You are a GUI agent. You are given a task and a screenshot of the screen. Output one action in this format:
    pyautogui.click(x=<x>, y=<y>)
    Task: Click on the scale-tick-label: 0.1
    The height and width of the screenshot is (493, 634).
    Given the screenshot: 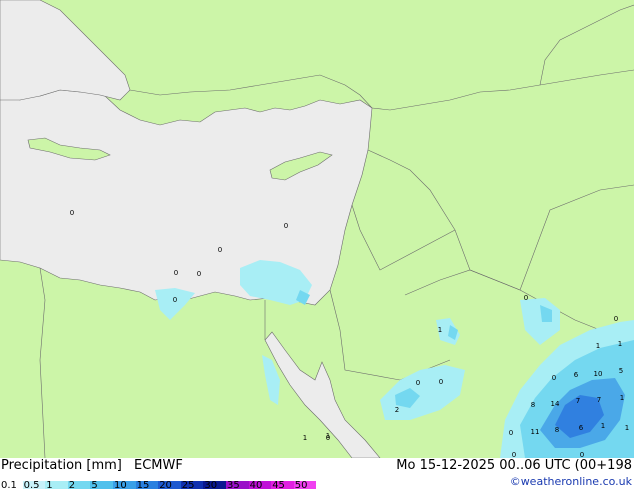 What is the action you would take?
    pyautogui.click(x=9, y=485)
    